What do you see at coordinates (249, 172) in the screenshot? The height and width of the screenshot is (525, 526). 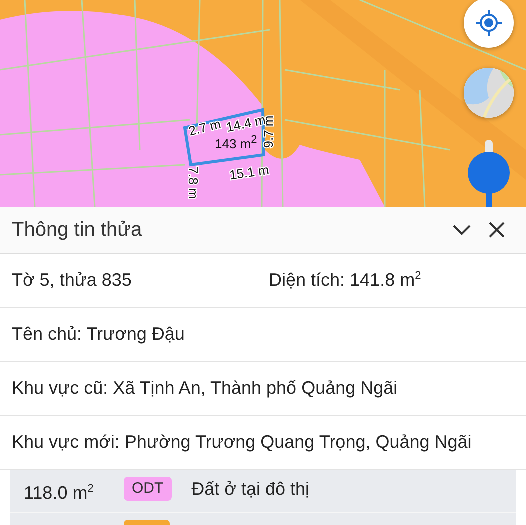 I see `edge-length: 15.1 m` at bounding box center [249, 172].